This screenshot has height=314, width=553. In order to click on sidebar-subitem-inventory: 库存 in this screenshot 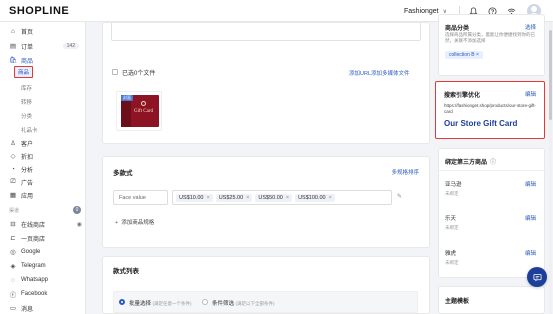, I will do `click(26, 87)`.